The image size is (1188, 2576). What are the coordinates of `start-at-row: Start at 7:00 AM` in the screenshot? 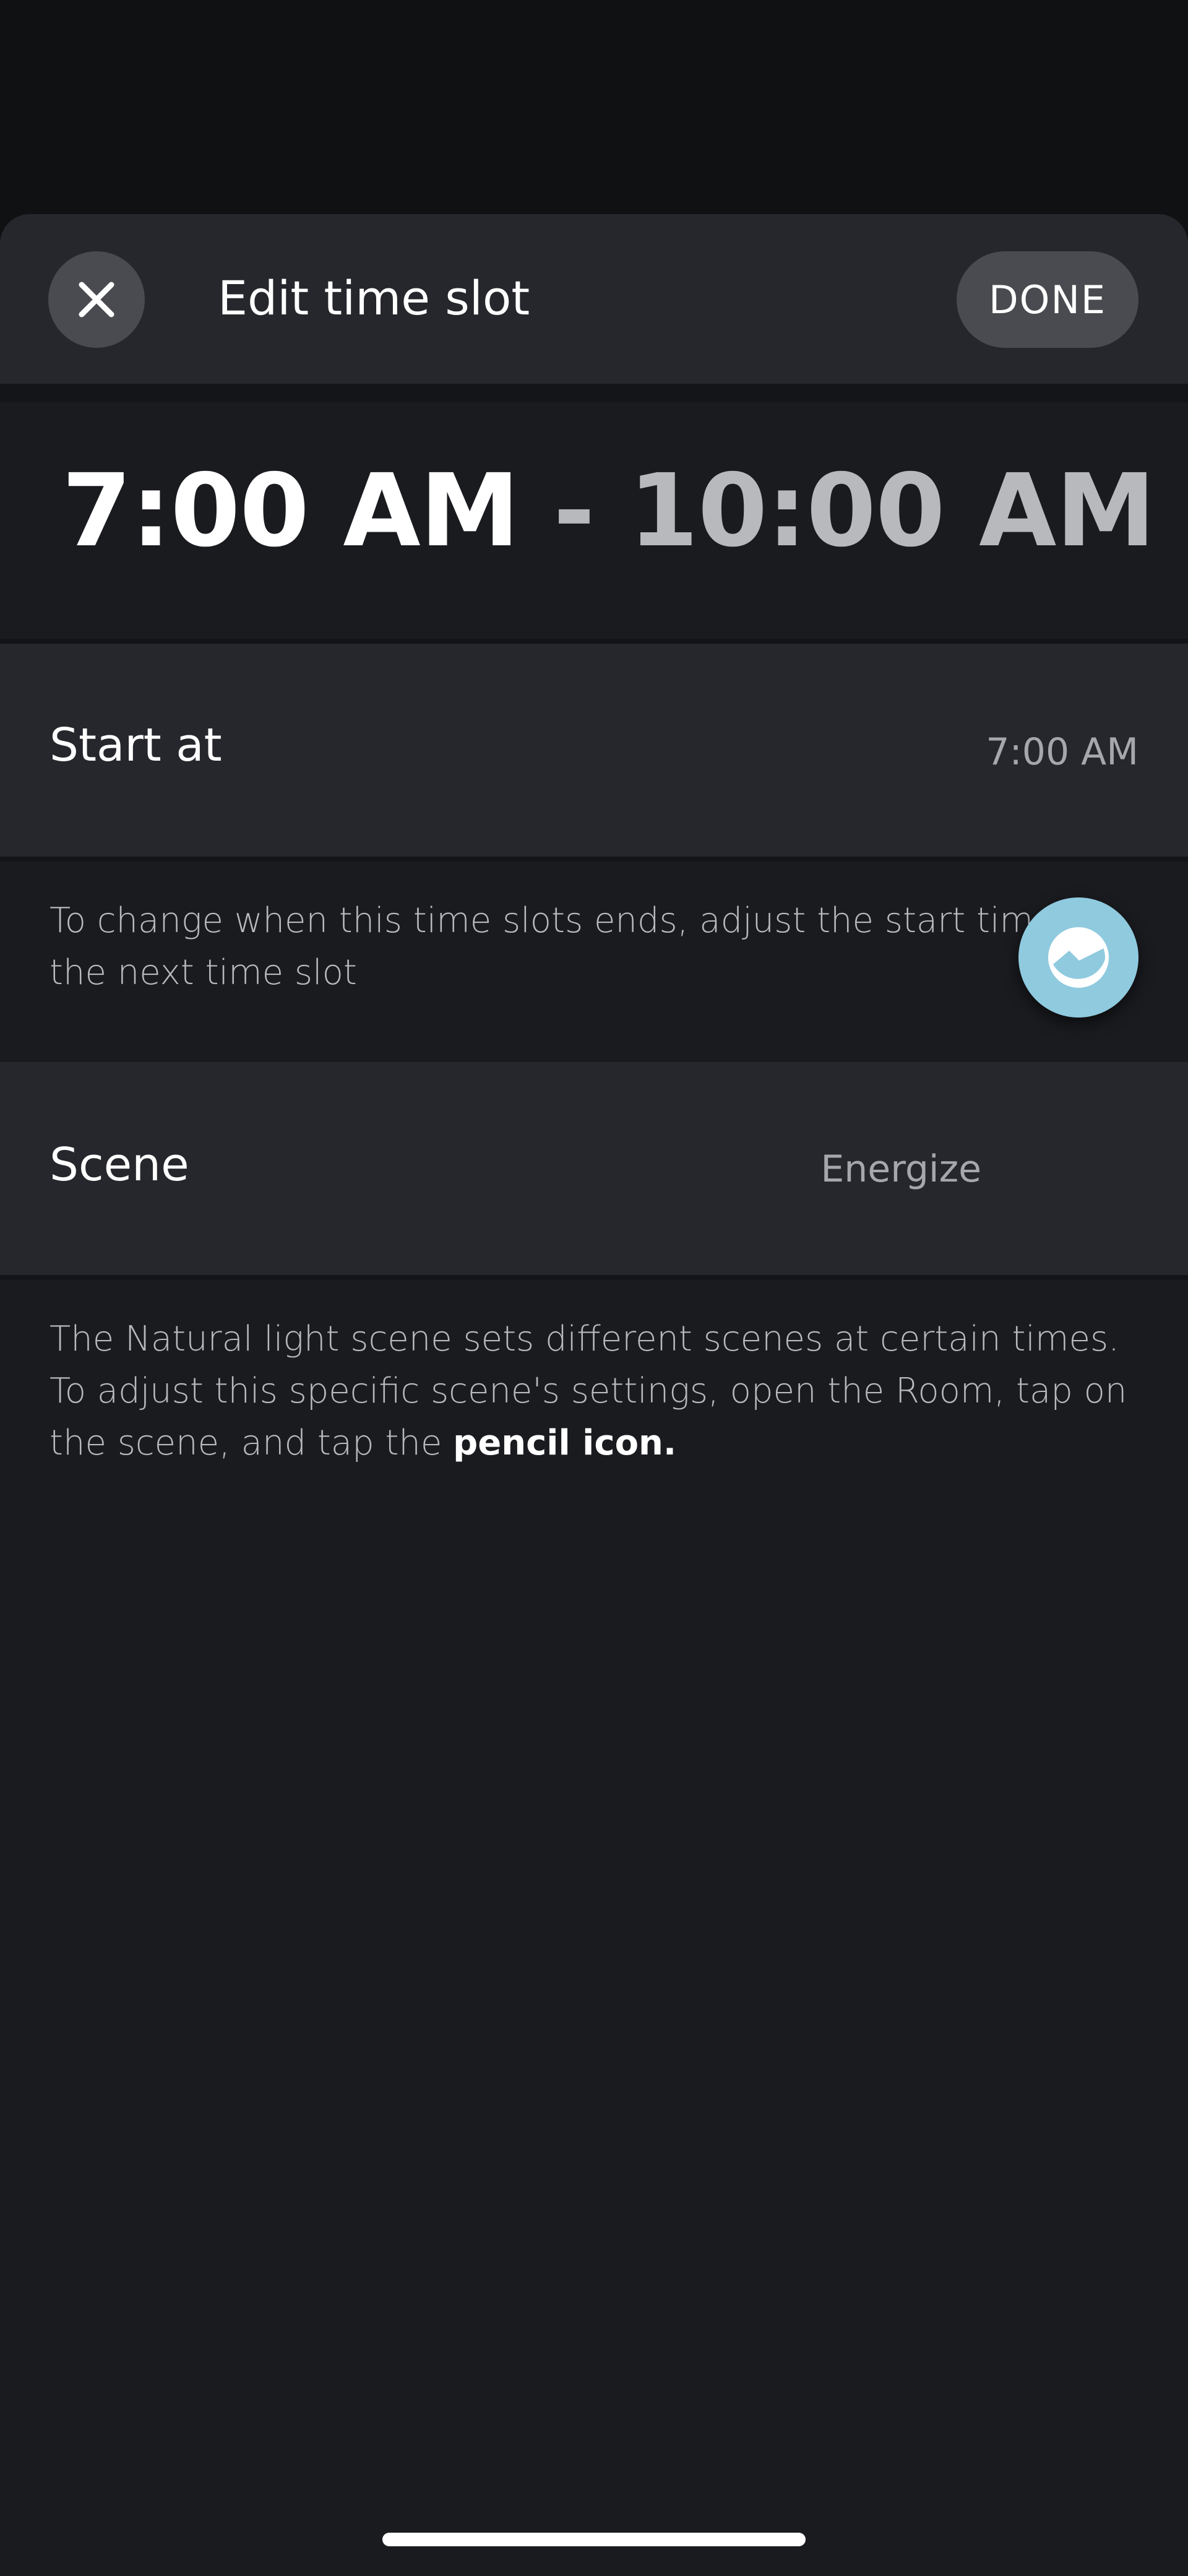 It's located at (594, 750).